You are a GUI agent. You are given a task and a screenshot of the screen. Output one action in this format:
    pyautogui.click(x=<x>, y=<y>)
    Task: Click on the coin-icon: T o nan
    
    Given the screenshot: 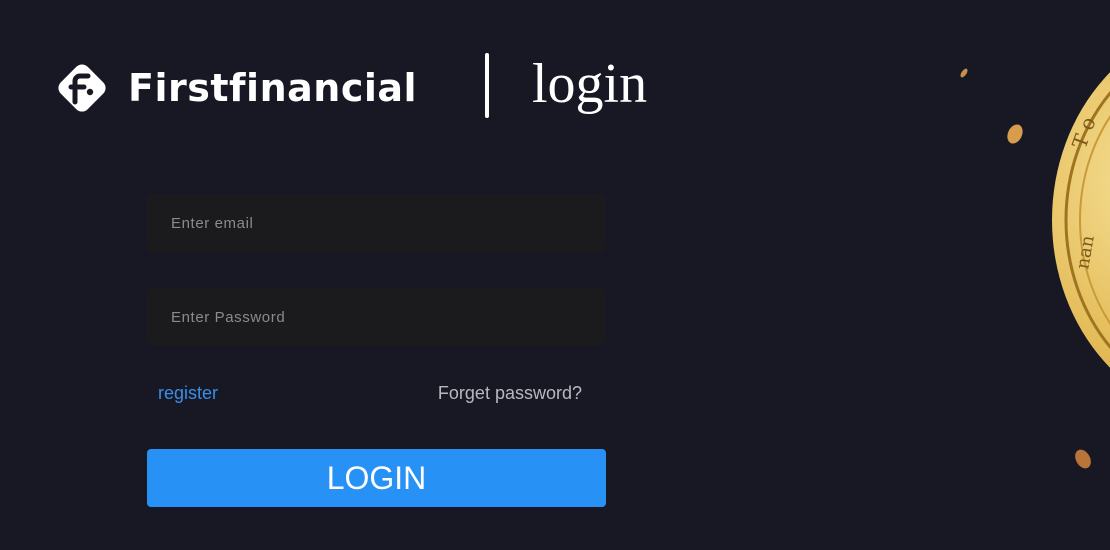 What is the action you would take?
    pyautogui.click(x=1081, y=220)
    